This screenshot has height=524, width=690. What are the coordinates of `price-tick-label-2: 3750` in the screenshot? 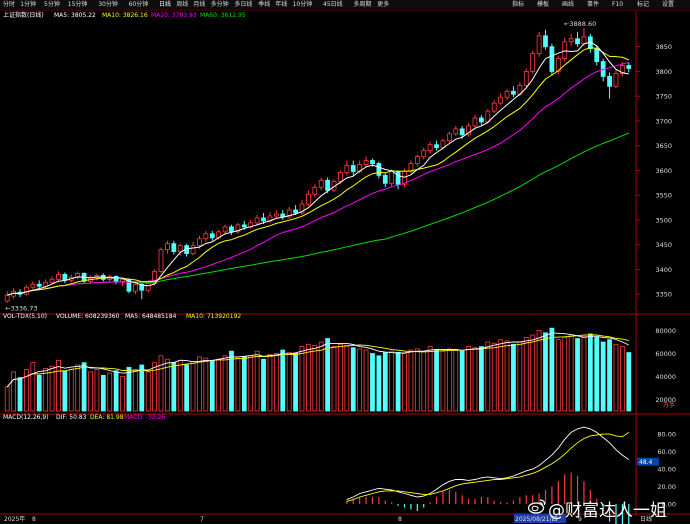 It's located at (663, 97).